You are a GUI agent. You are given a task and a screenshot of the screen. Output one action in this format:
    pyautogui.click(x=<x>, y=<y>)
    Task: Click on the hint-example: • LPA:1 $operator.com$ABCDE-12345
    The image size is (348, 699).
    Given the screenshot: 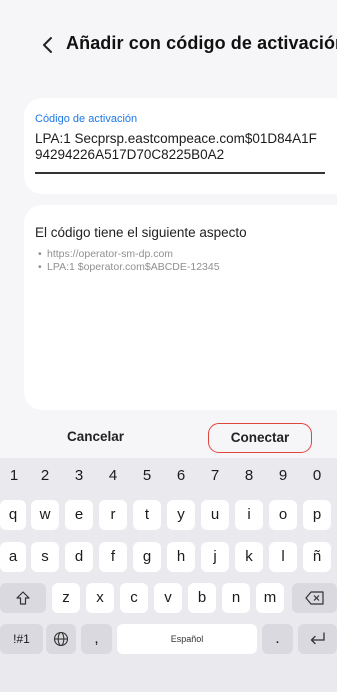 What is the action you would take?
    pyautogui.click(x=129, y=267)
    